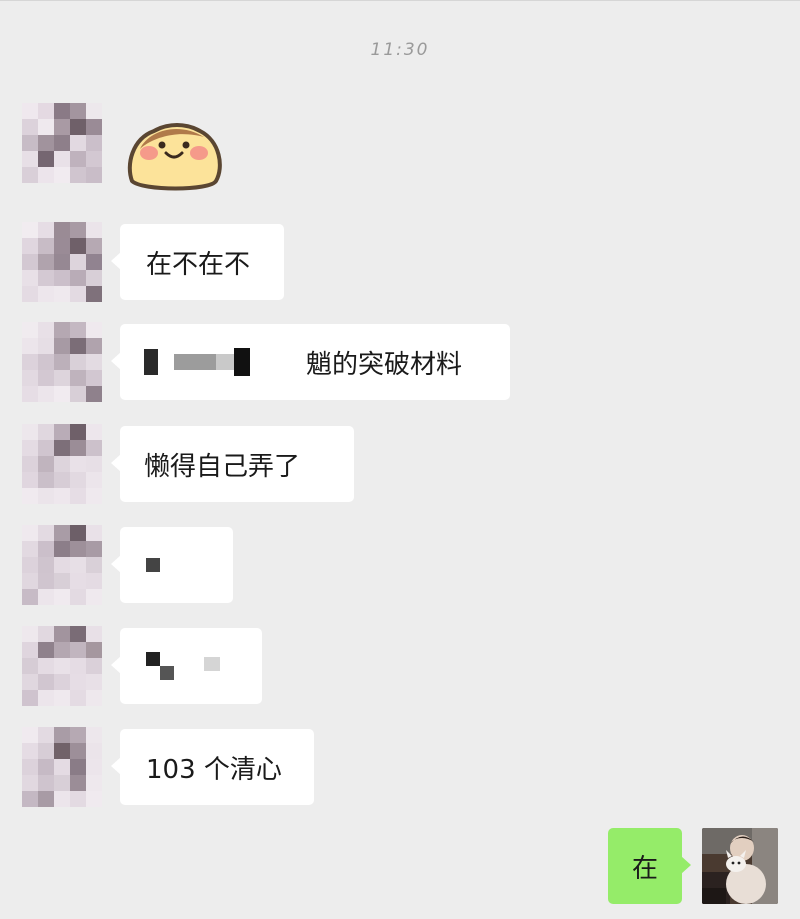 This screenshot has height=919, width=800. What do you see at coordinates (400, 0) in the screenshot?
I see `top-divider` at bounding box center [400, 0].